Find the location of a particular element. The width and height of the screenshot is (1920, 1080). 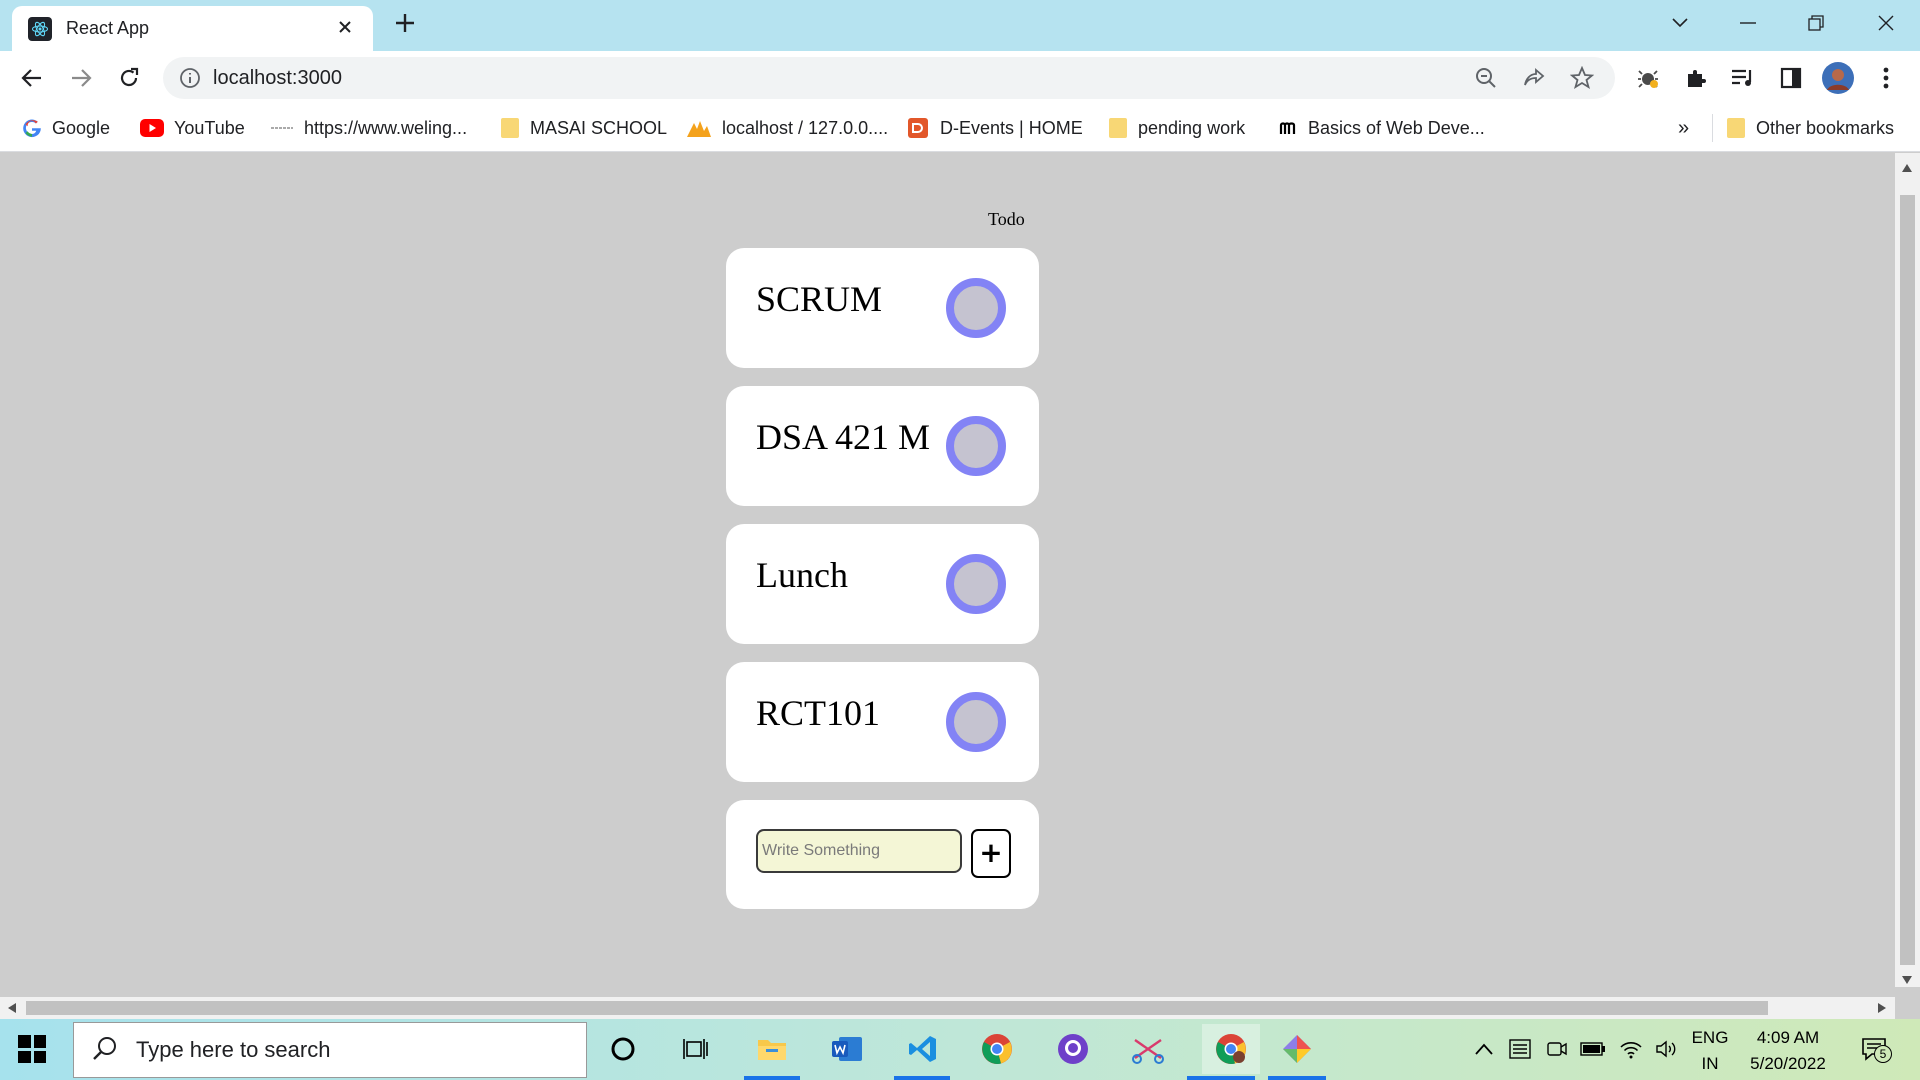

extensions-puzzle-icon is located at coordinates (1696, 78).